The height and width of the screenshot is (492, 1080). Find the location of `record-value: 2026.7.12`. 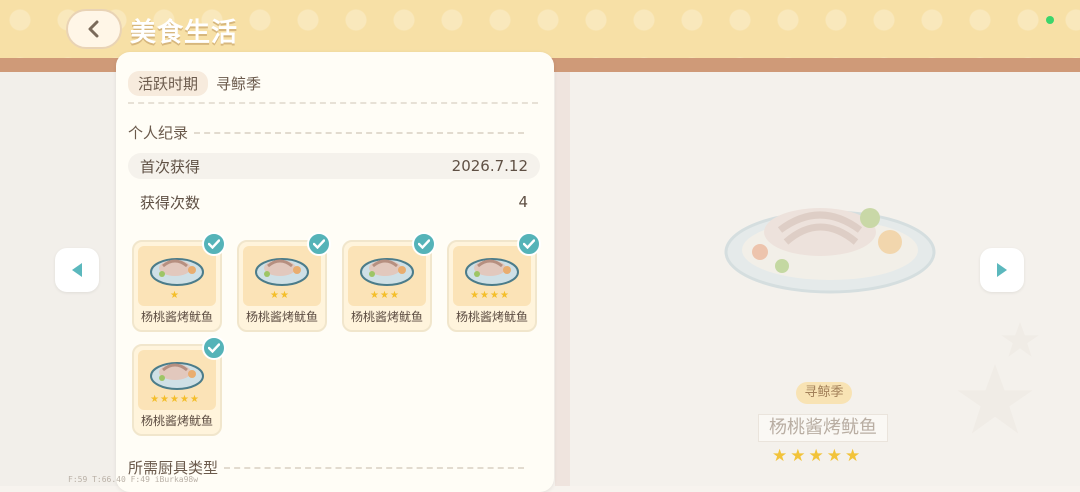

record-value: 2026.7.12 is located at coordinates (489, 166).